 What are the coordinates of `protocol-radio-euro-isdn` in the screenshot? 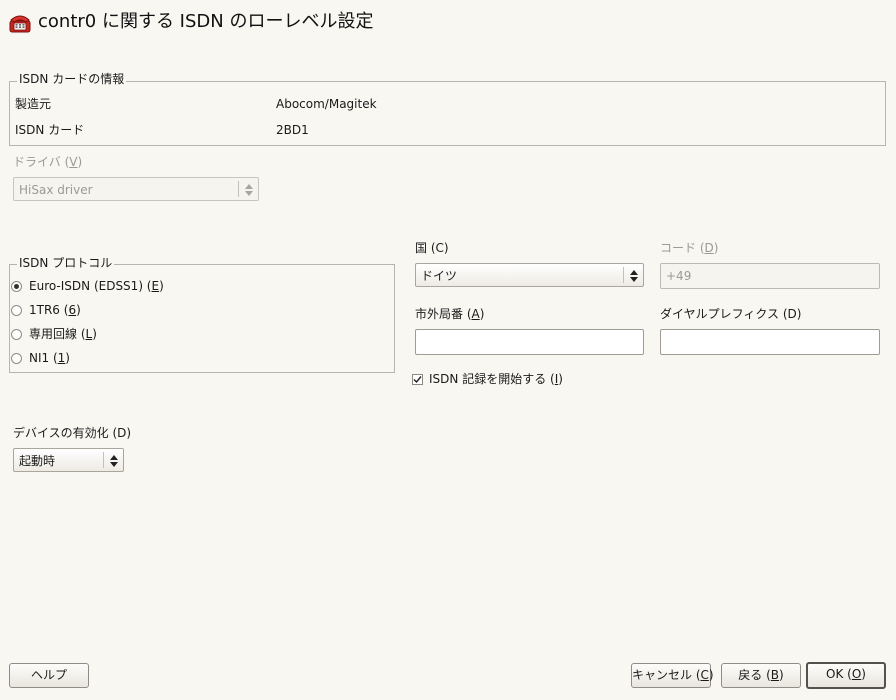 It's located at (16, 286).